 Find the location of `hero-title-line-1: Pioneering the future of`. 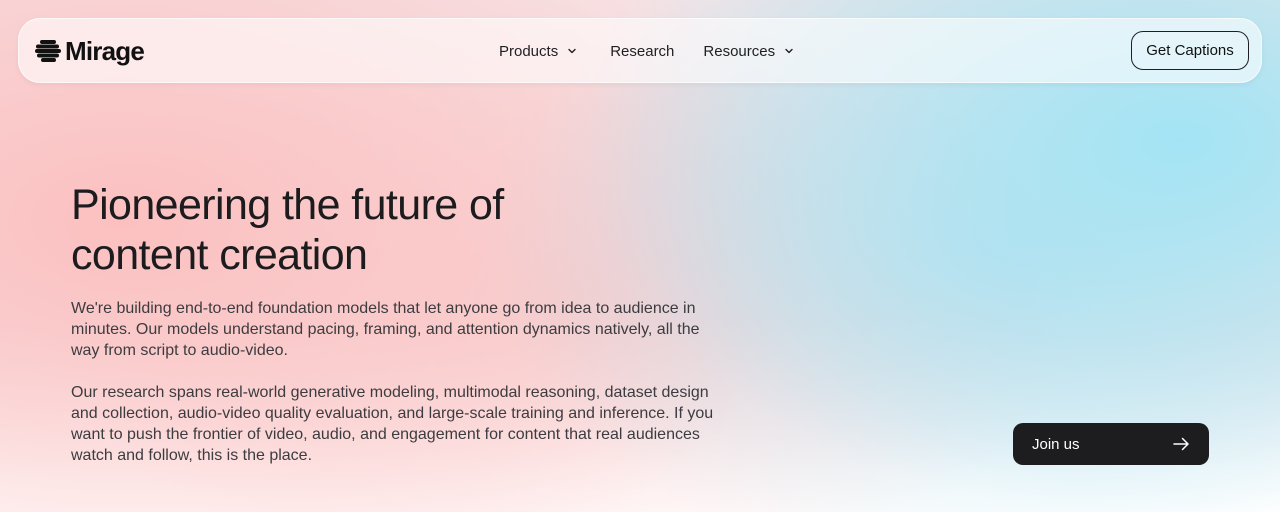

hero-title-line-1: Pioneering the future of is located at coordinates (287, 205).